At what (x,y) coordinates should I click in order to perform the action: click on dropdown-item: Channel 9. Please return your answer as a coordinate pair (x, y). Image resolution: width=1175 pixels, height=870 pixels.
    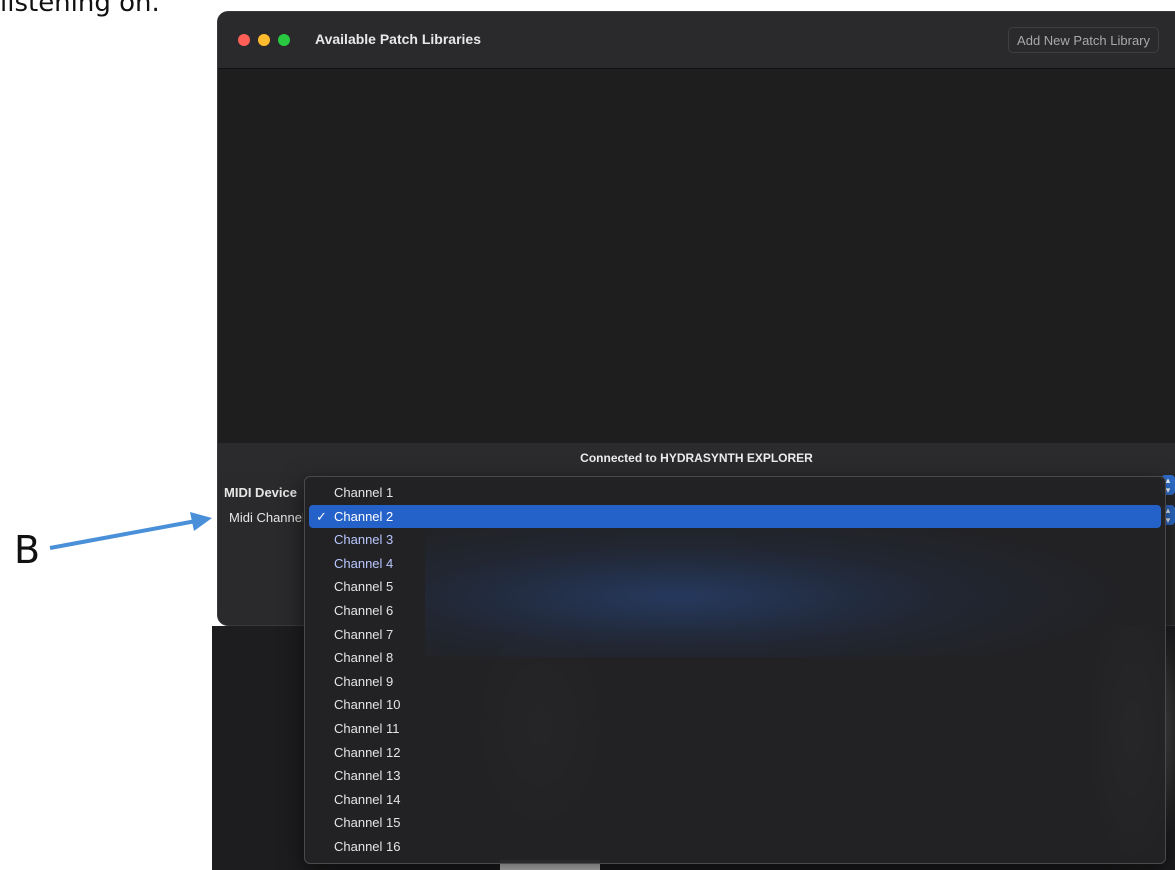
    Looking at the image, I should click on (735, 682).